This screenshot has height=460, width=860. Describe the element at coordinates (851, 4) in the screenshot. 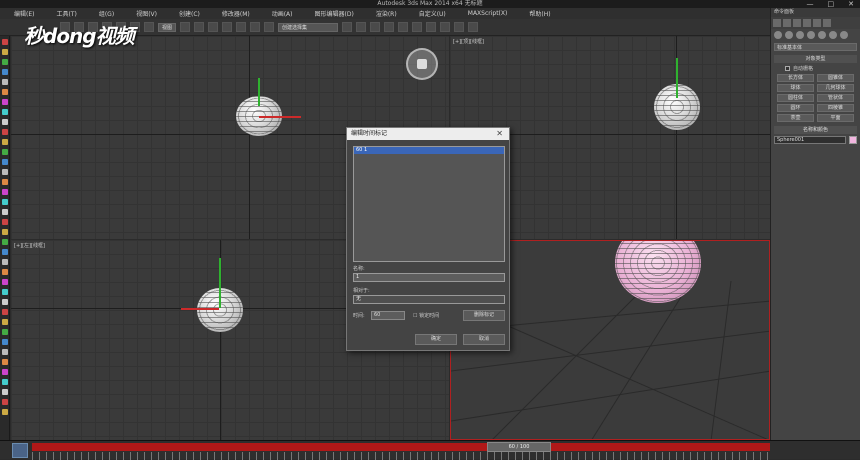

I see `close-window-button: ✕` at that location.